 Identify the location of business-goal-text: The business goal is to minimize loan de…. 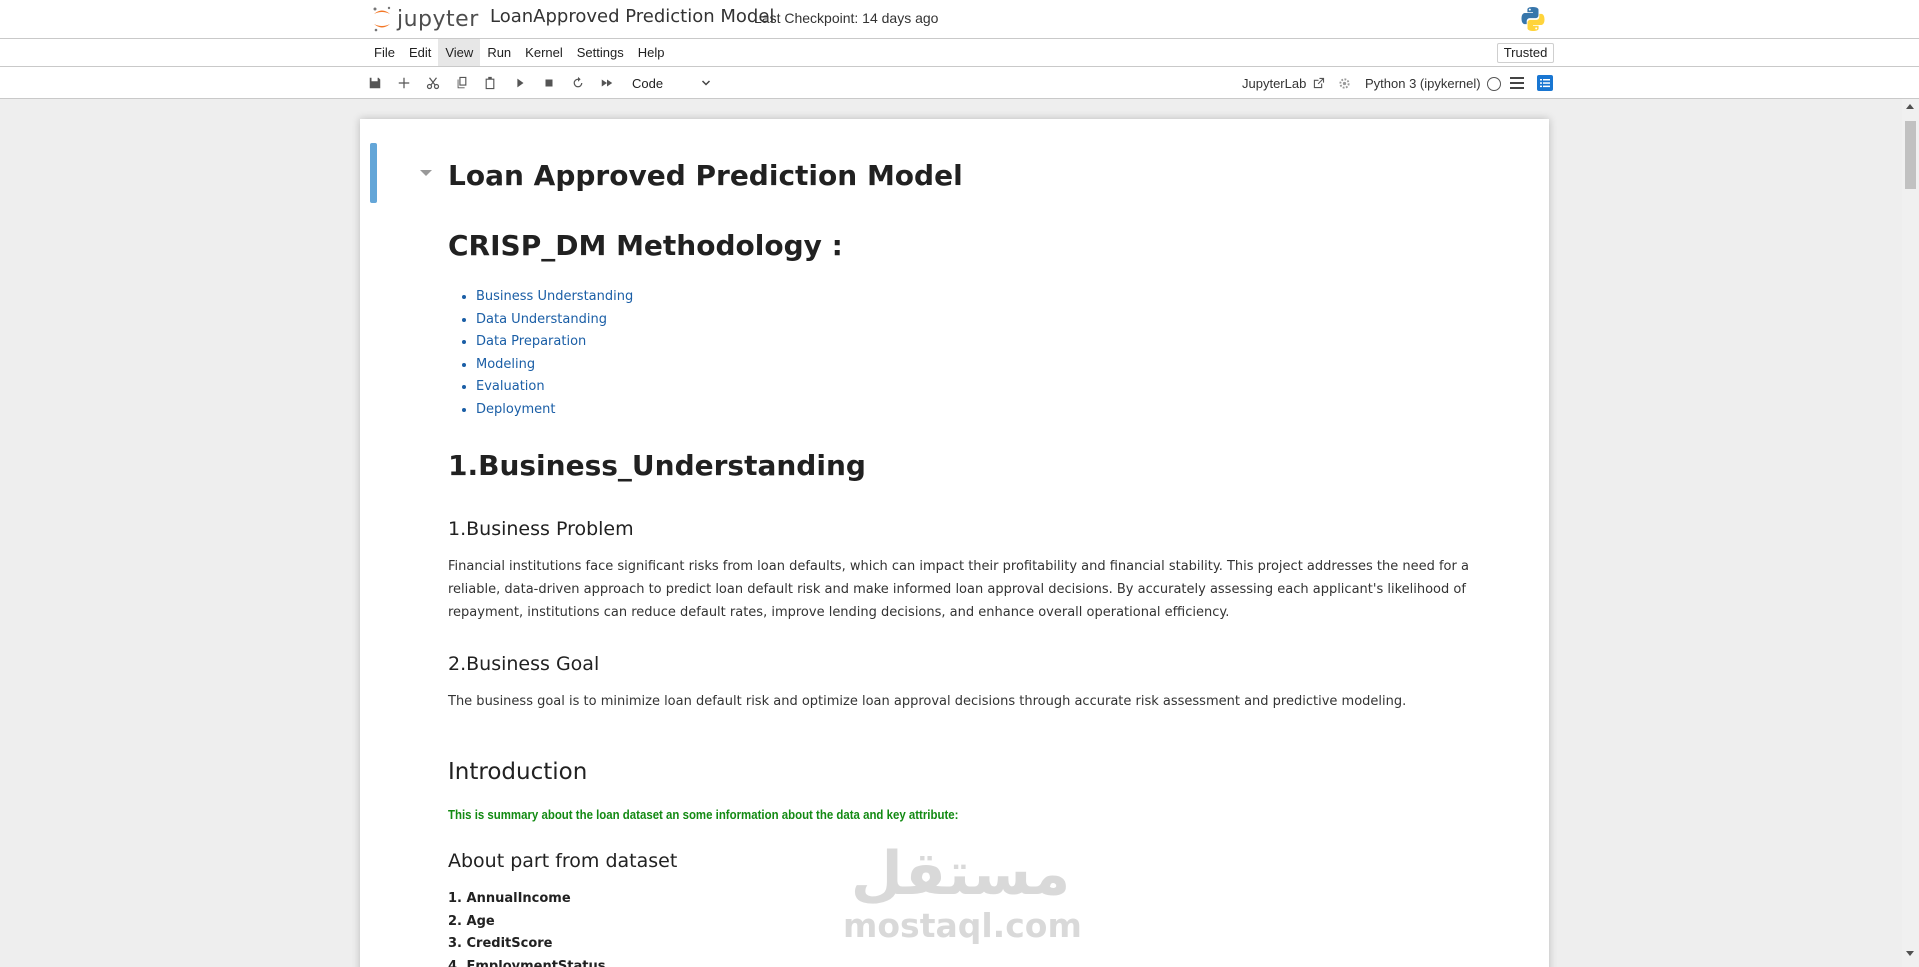
(927, 701).